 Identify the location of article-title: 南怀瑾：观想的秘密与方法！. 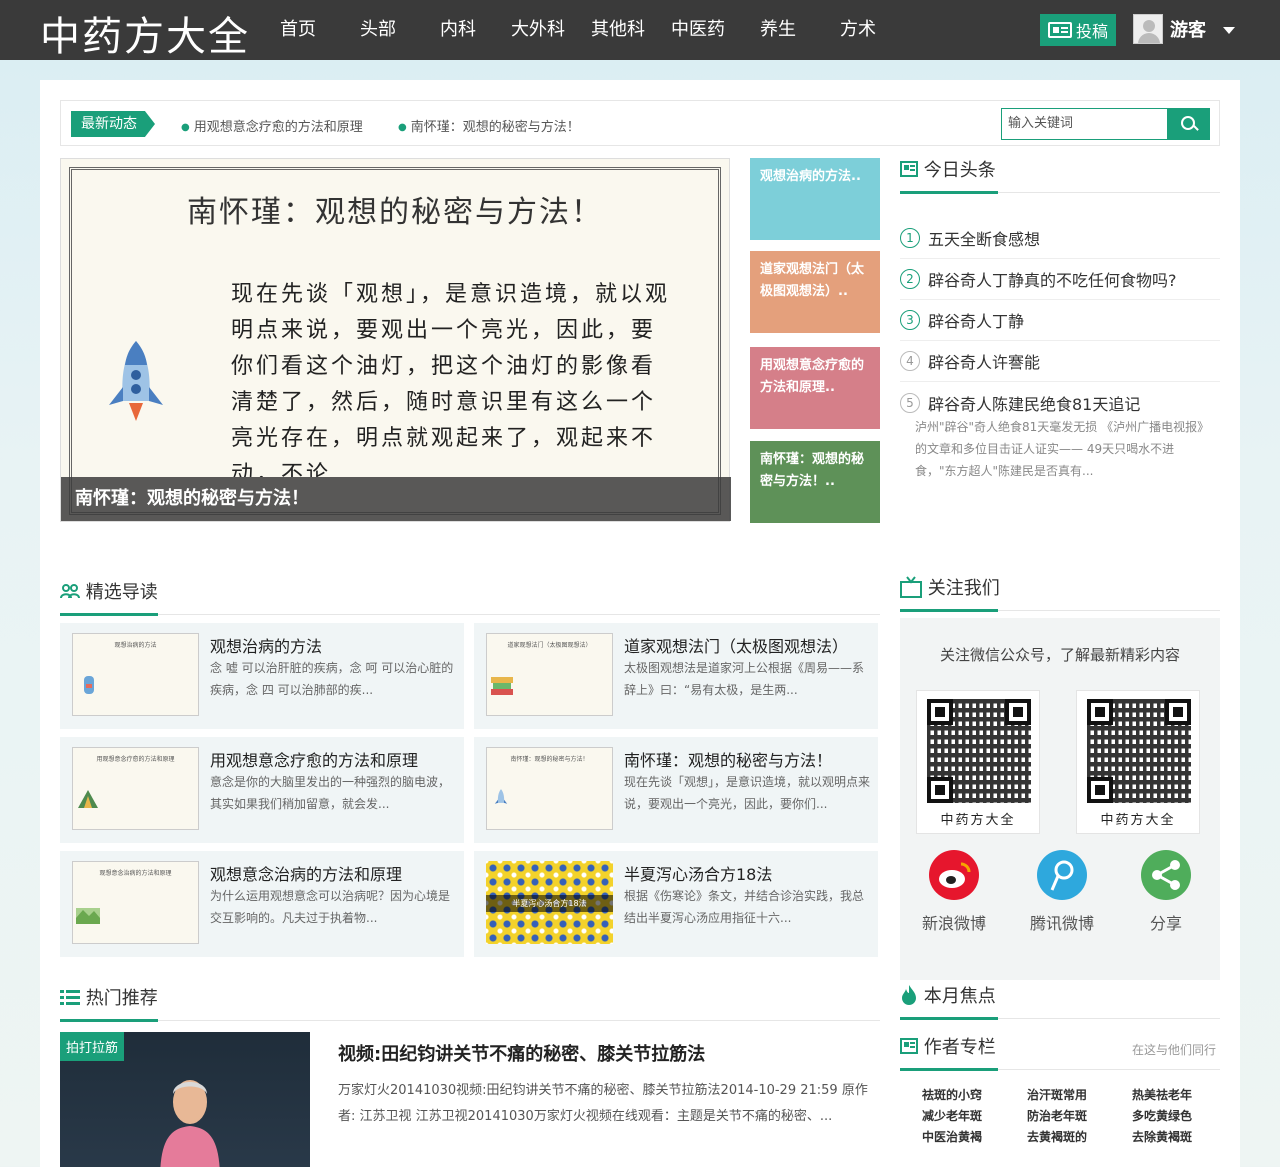
(728, 759).